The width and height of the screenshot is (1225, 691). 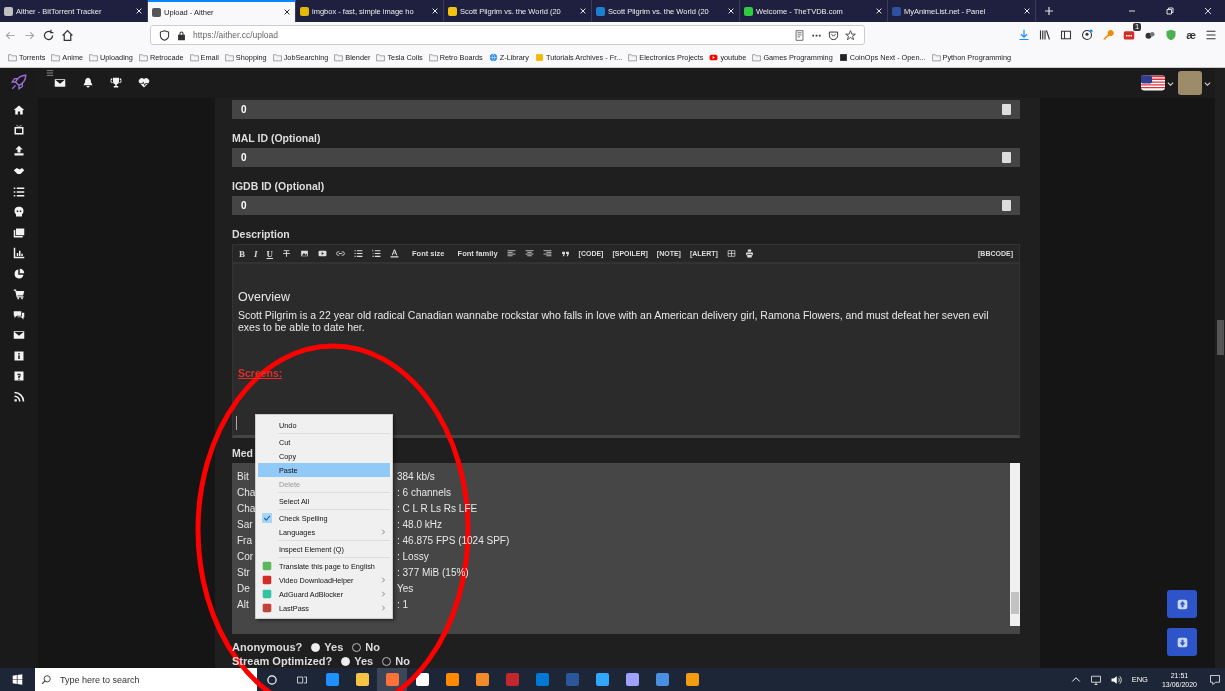 What do you see at coordinates (395, 253) in the screenshot?
I see `text-color-icon` at bounding box center [395, 253].